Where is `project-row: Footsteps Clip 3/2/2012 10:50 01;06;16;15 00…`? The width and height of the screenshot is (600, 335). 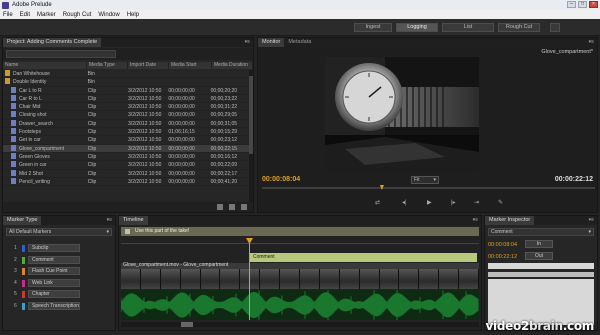 project-row: Footsteps Clip 3/2/2012 10:50 01;06;16;15 00… is located at coordinates (126, 132).